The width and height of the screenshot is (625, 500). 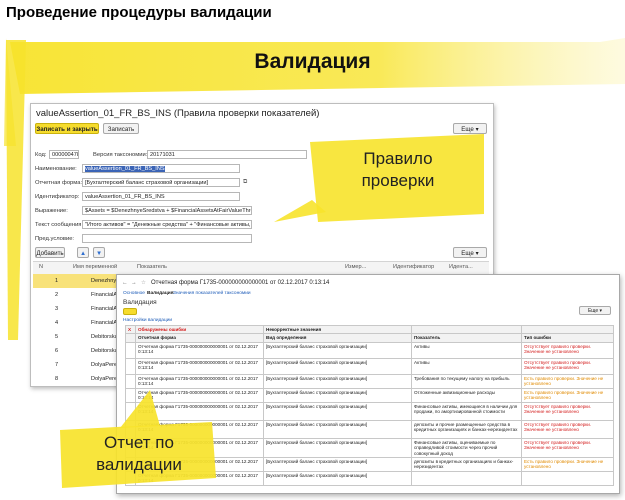 I want to click on callout-report-shape, so click(x=138, y=439).